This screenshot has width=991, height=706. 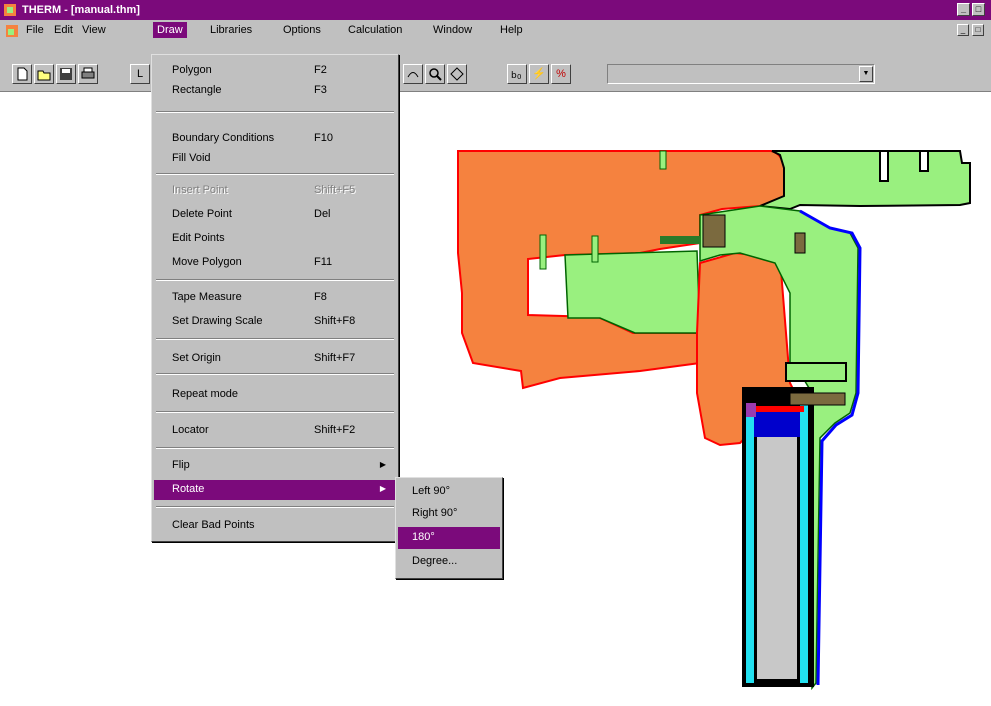 I want to click on svg-text: 0, so click(x=519, y=77).